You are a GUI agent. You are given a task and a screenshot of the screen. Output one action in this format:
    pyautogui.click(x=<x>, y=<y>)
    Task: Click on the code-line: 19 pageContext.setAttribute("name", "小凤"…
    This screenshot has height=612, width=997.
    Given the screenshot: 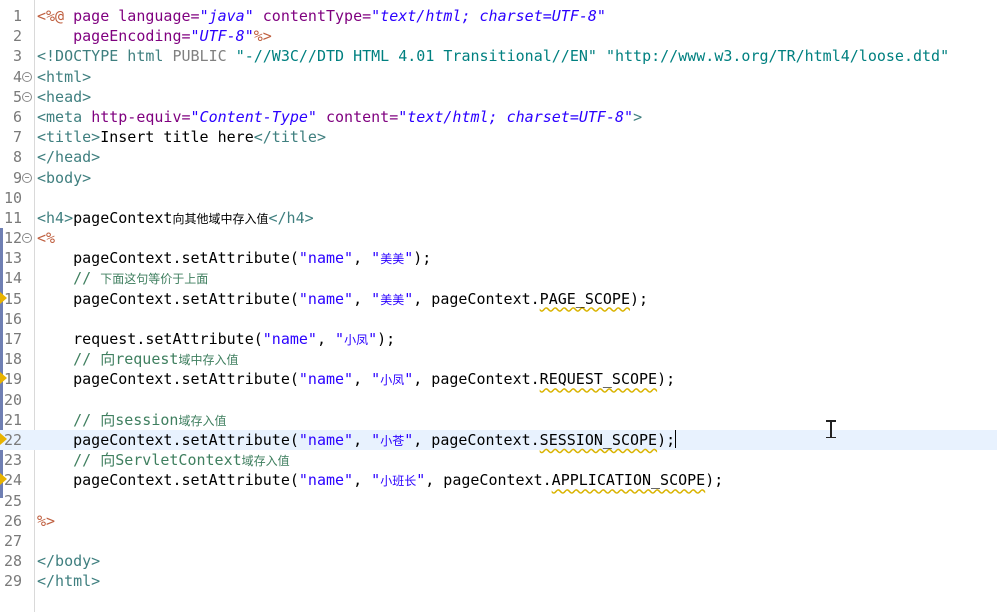 What is the action you would take?
    pyautogui.click(x=498, y=379)
    